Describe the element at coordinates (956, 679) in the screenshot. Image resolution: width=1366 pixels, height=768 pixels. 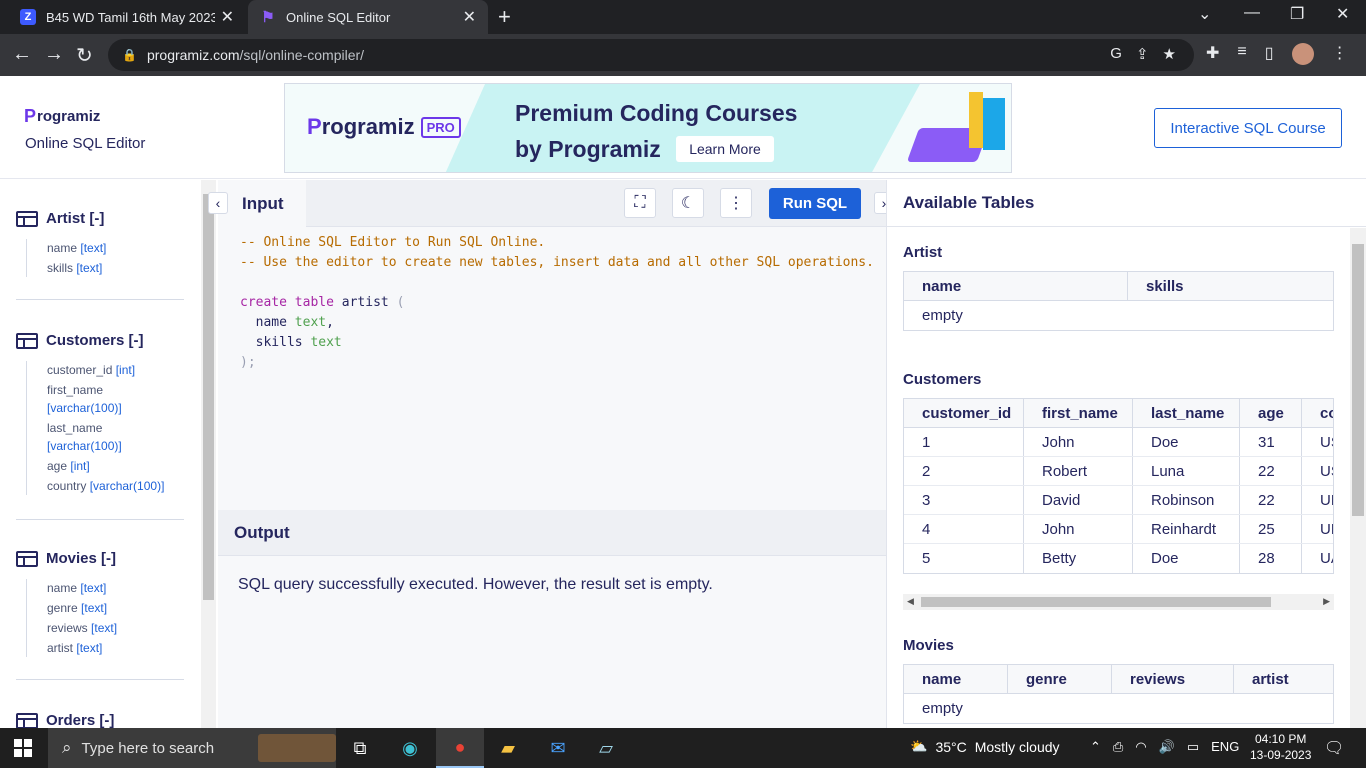
I see `column-header: name` at that location.